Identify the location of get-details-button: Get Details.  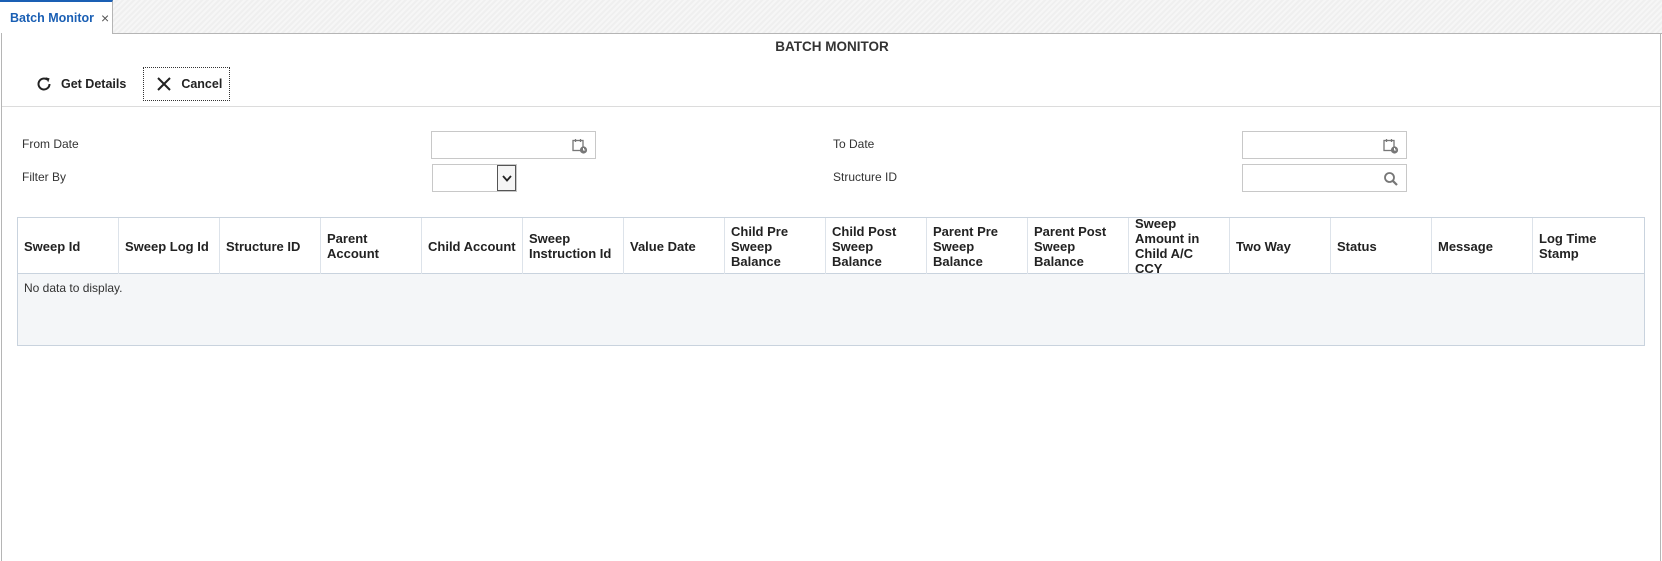
(79, 84).